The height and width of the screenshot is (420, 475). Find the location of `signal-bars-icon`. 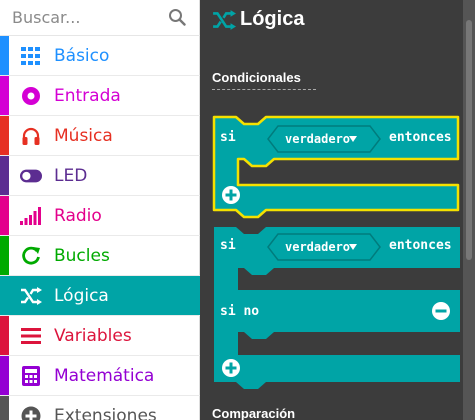

signal-bars-icon is located at coordinates (31, 216).